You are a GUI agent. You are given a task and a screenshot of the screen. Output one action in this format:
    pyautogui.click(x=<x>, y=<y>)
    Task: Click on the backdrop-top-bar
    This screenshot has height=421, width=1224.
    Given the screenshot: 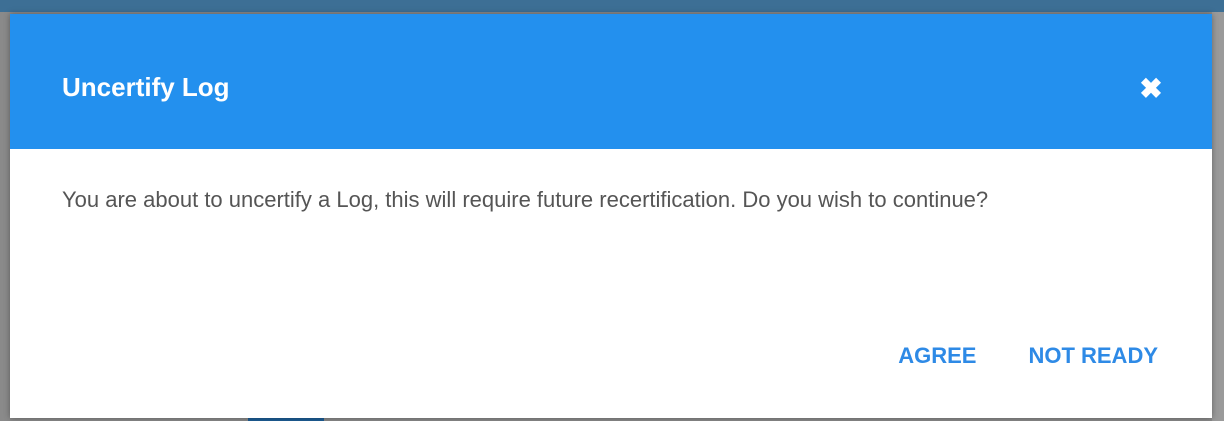 What is the action you would take?
    pyautogui.click(x=612, y=6)
    